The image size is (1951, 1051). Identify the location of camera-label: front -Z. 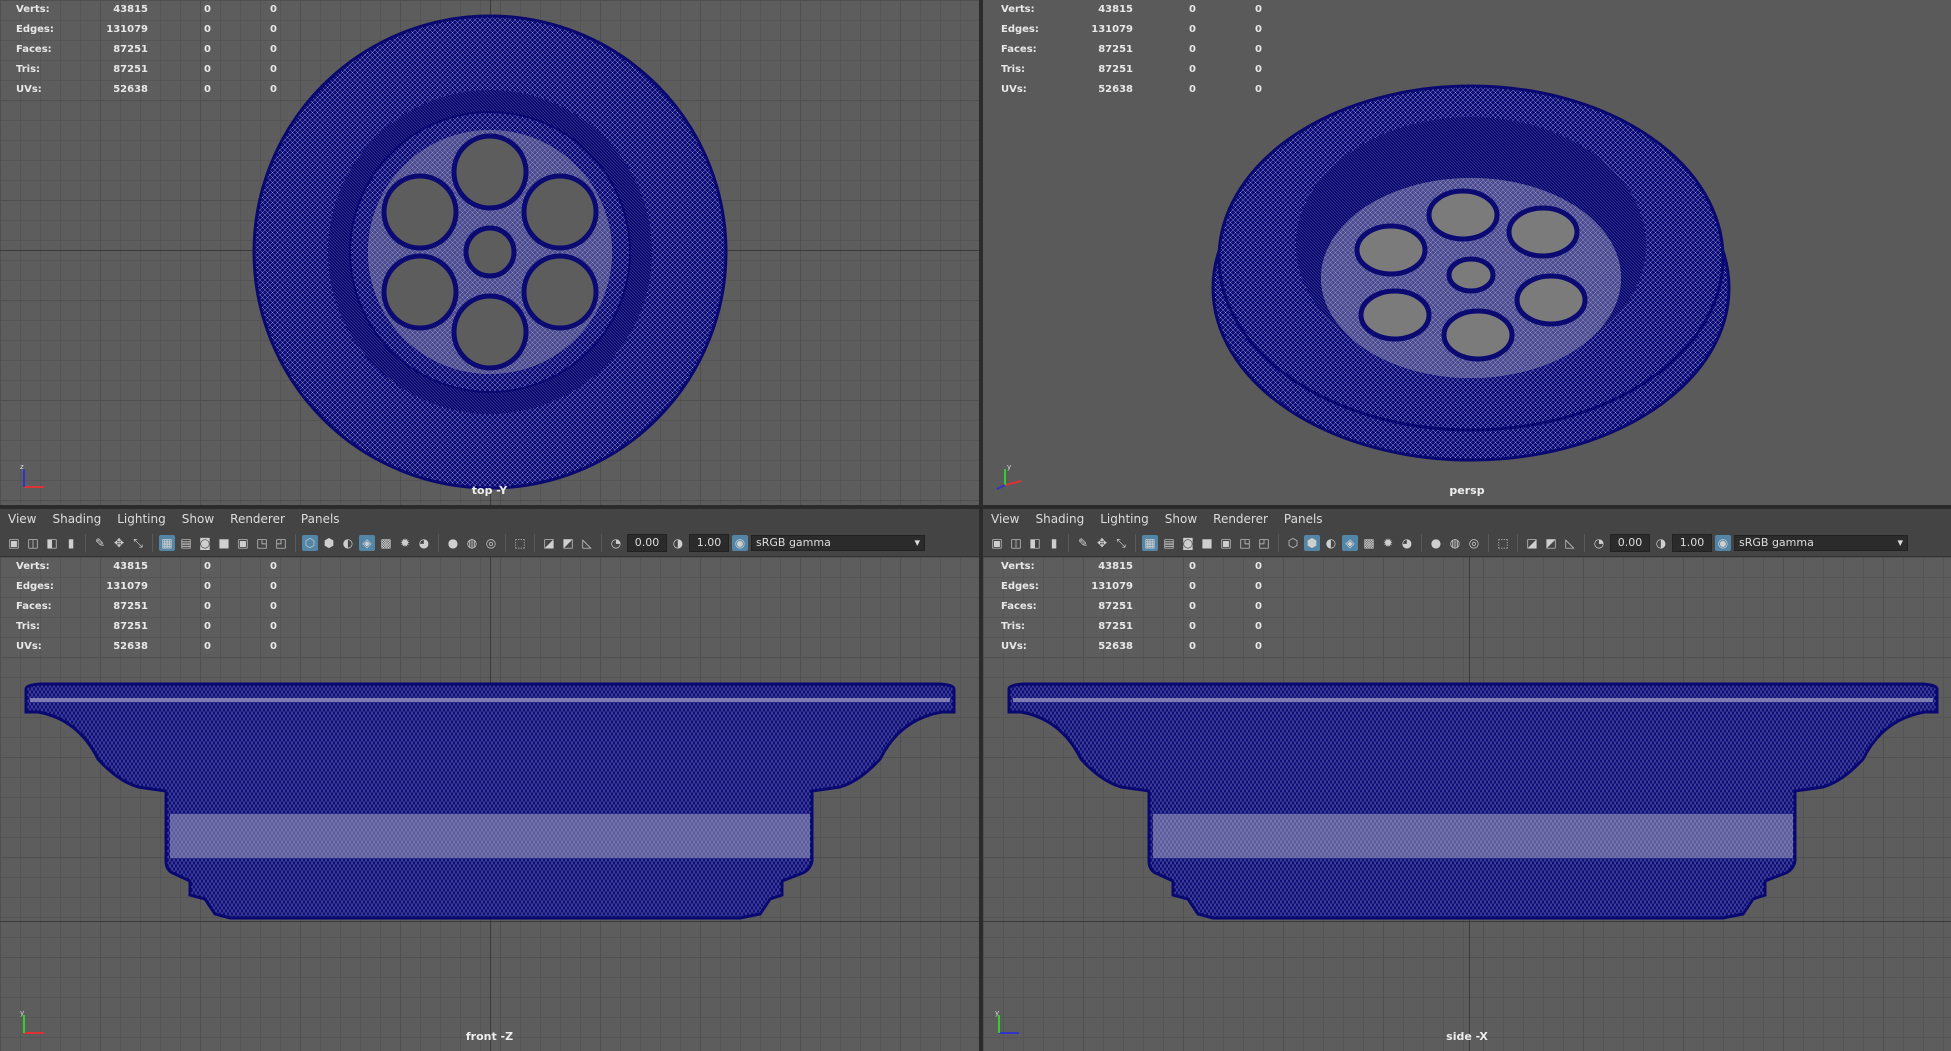
(489, 1036).